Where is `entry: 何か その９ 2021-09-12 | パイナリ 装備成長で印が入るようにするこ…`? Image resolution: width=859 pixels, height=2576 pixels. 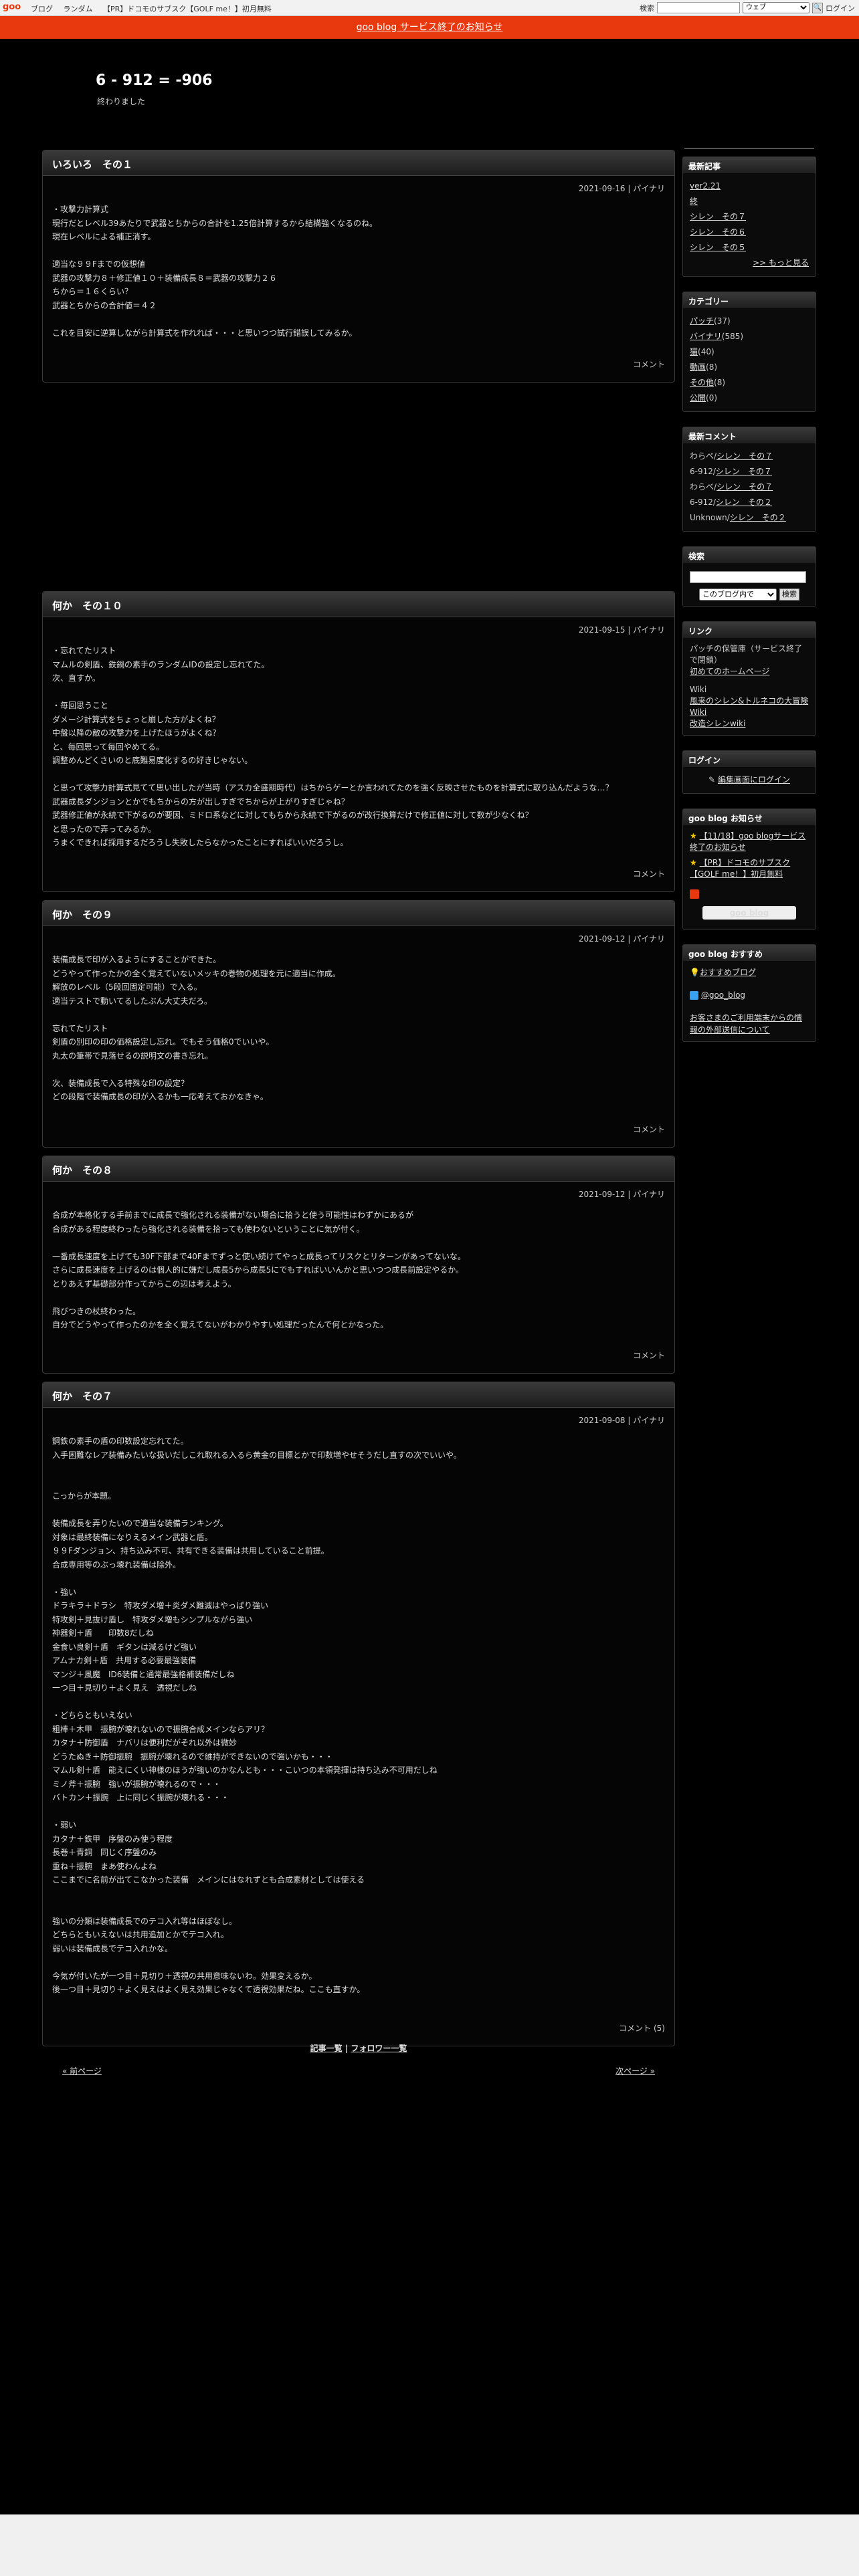
entry: 何か その９ 2021-09-12 | パイナリ 装備成長で印が入るようにするこ… is located at coordinates (358, 1024).